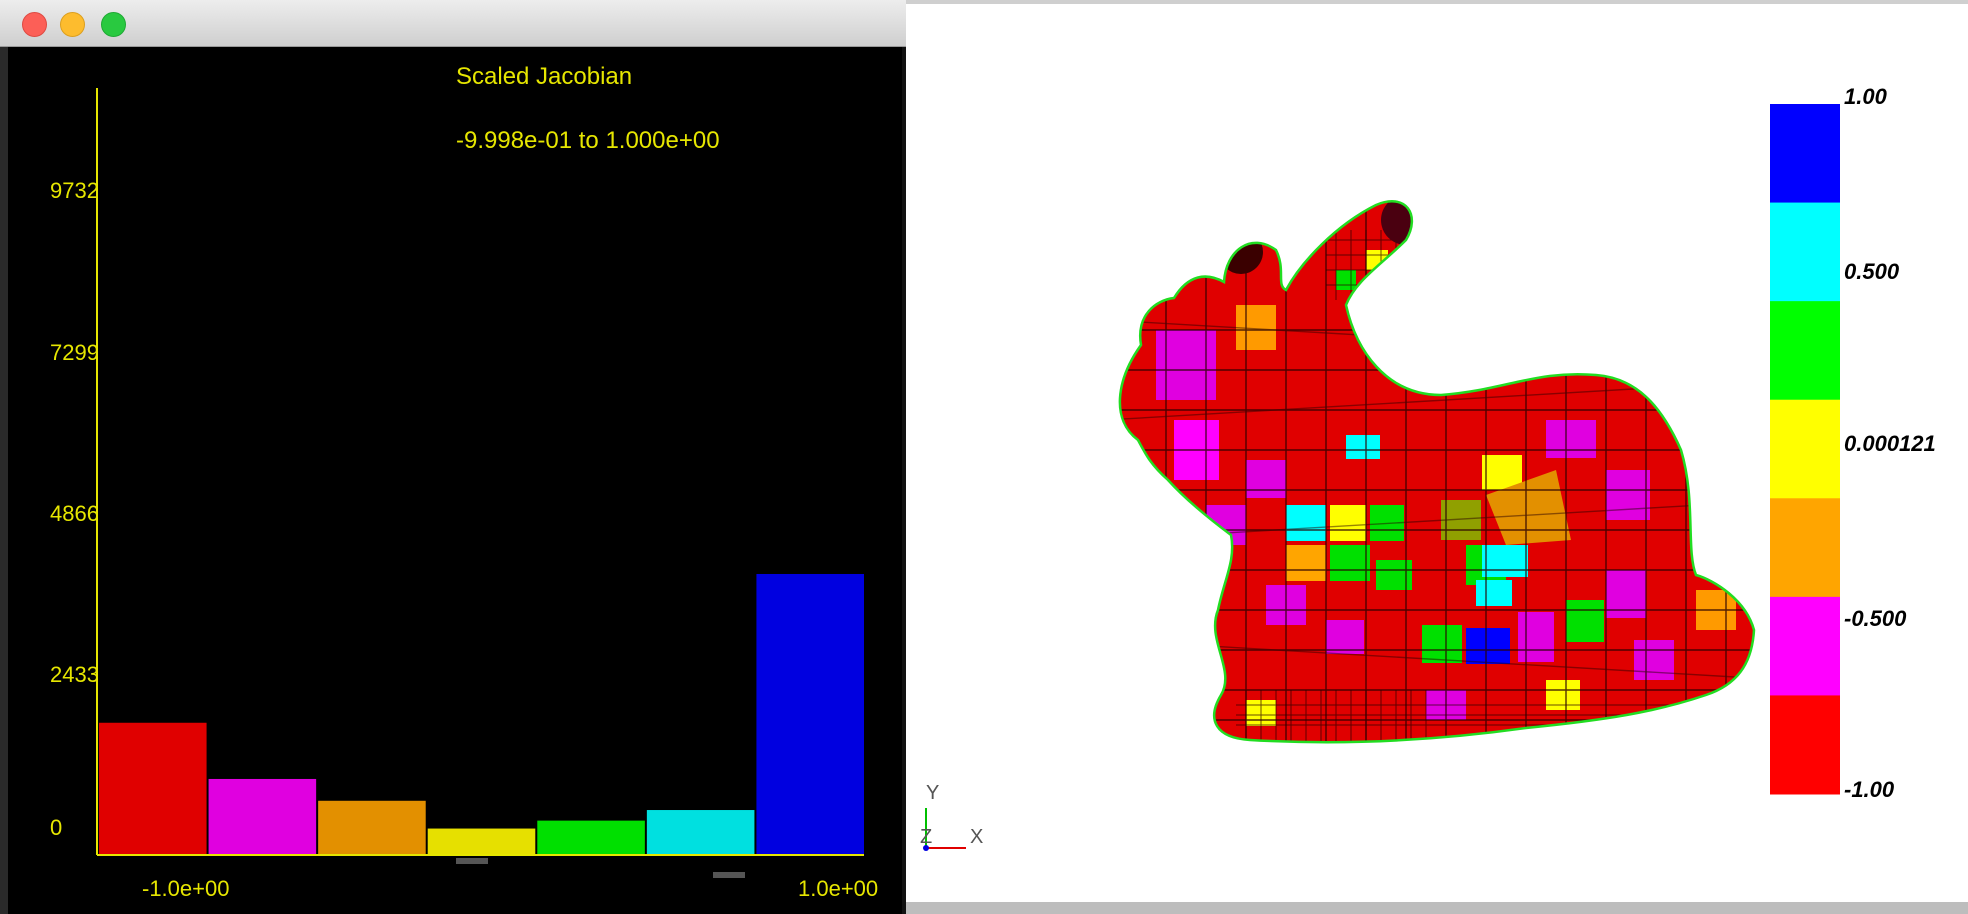  What do you see at coordinates (1437, 908) in the screenshot?
I see `view-bottom-border` at bounding box center [1437, 908].